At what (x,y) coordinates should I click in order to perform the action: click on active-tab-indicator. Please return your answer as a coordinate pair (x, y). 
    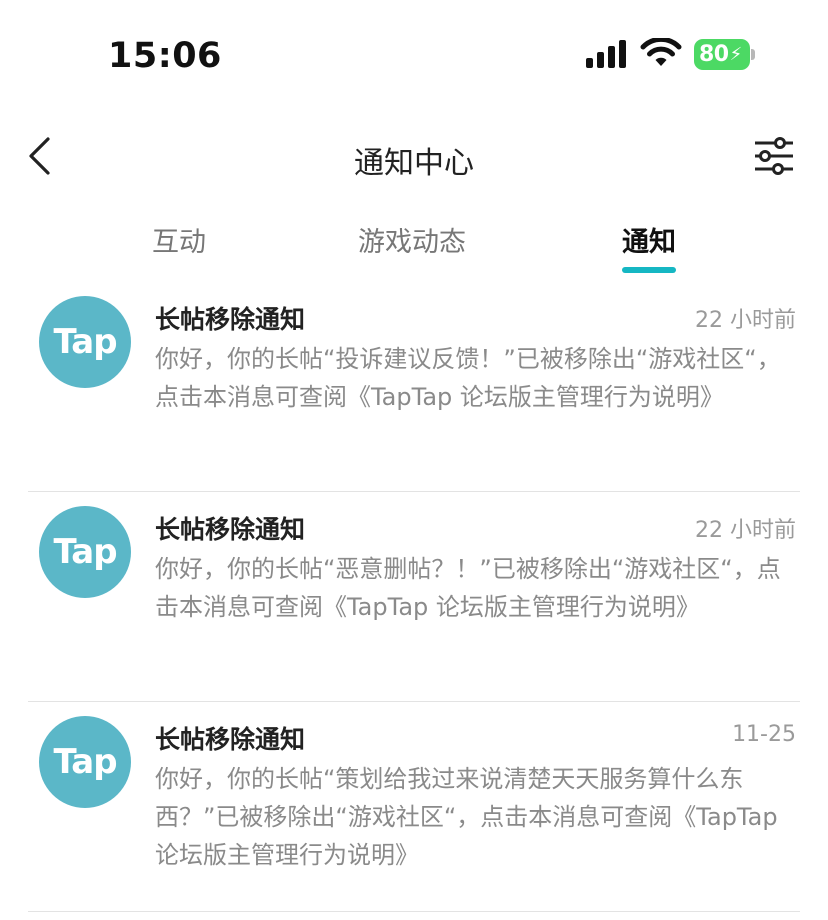
    Looking at the image, I should click on (649, 270).